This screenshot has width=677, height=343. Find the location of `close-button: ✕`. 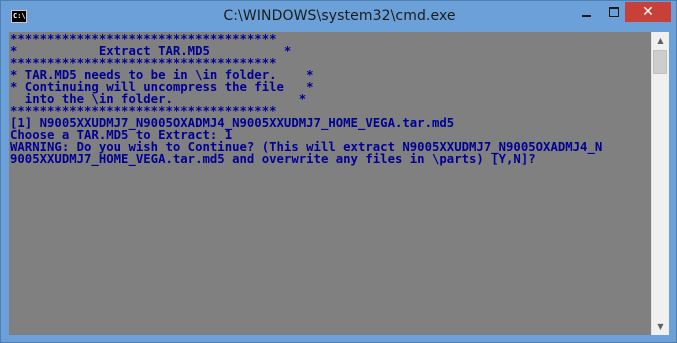

close-button: ✕ is located at coordinates (648, 12).